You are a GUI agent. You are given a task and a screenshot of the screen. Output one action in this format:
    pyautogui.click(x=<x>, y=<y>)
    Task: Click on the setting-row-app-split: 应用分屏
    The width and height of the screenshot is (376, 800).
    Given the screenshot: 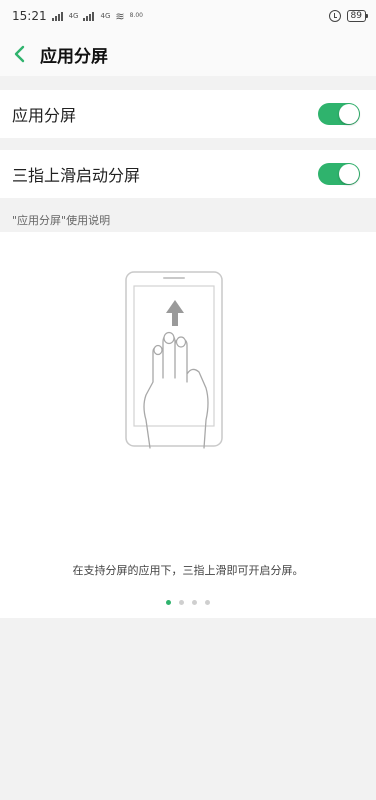 What is the action you would take?
    pyautogui.click(x=188, y=114)
    